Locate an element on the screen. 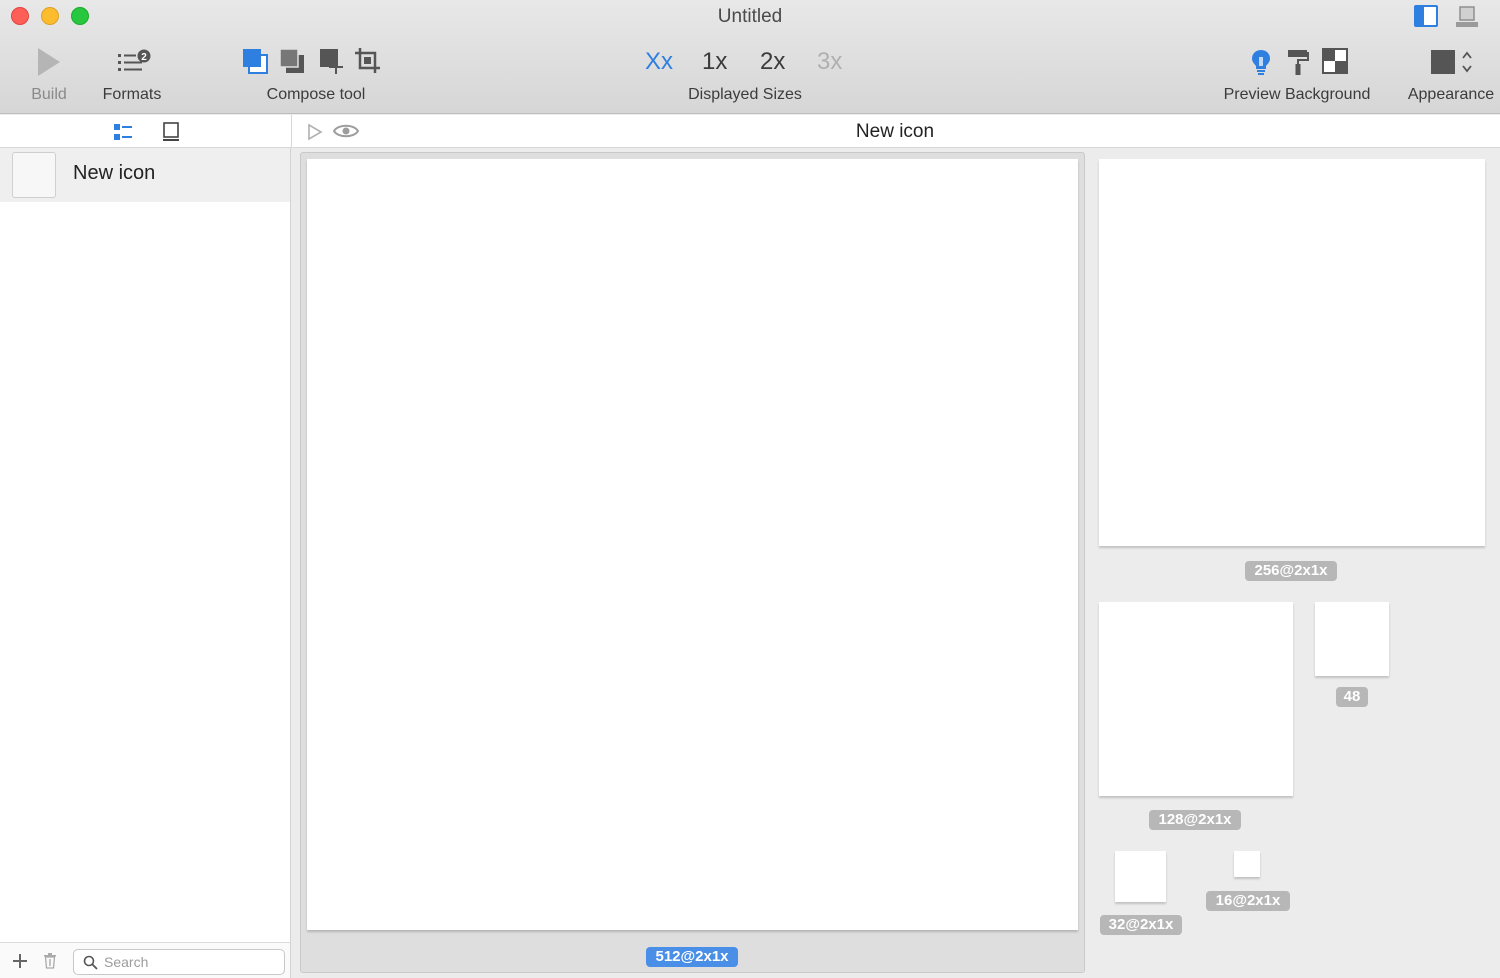 This screenshot has width=1500, height=978. build-label: Build is located at coordinates (49, 94).